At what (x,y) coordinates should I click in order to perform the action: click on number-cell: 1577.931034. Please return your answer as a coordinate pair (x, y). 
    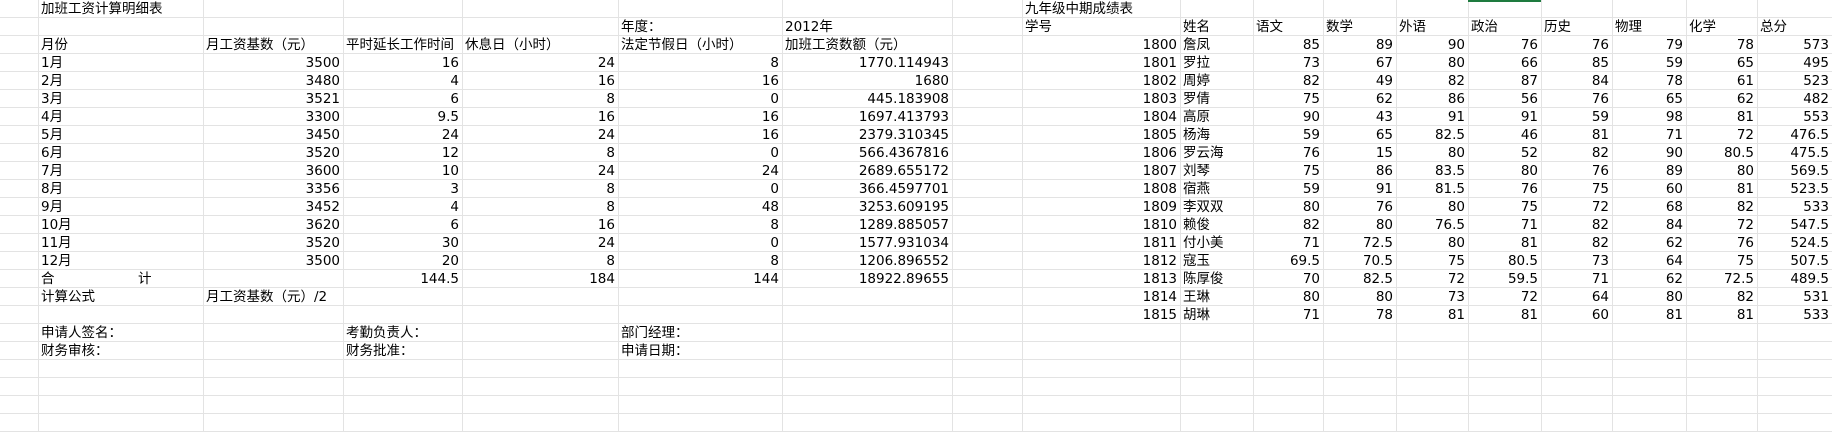
    Looking at the image, I should click on (867, 243).